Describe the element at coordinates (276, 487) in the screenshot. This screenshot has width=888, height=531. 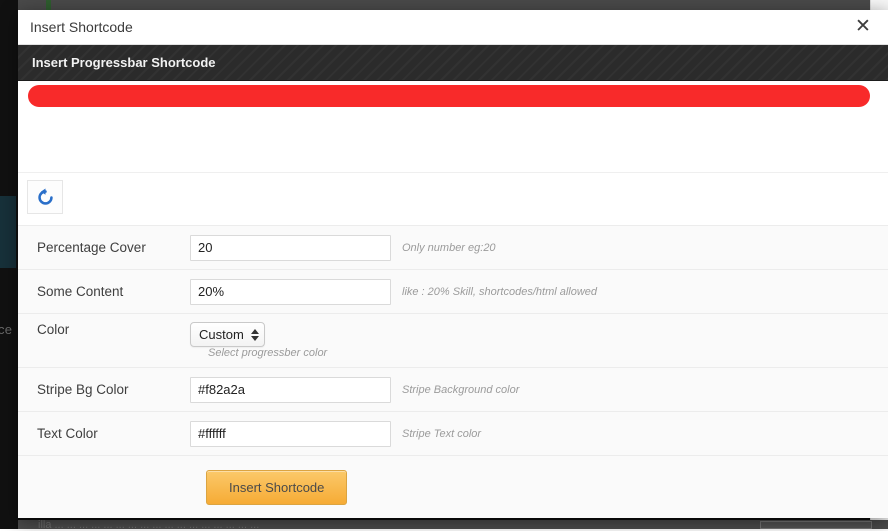
I see `insert-shortcode-button: Insert Shortcode` at that location.